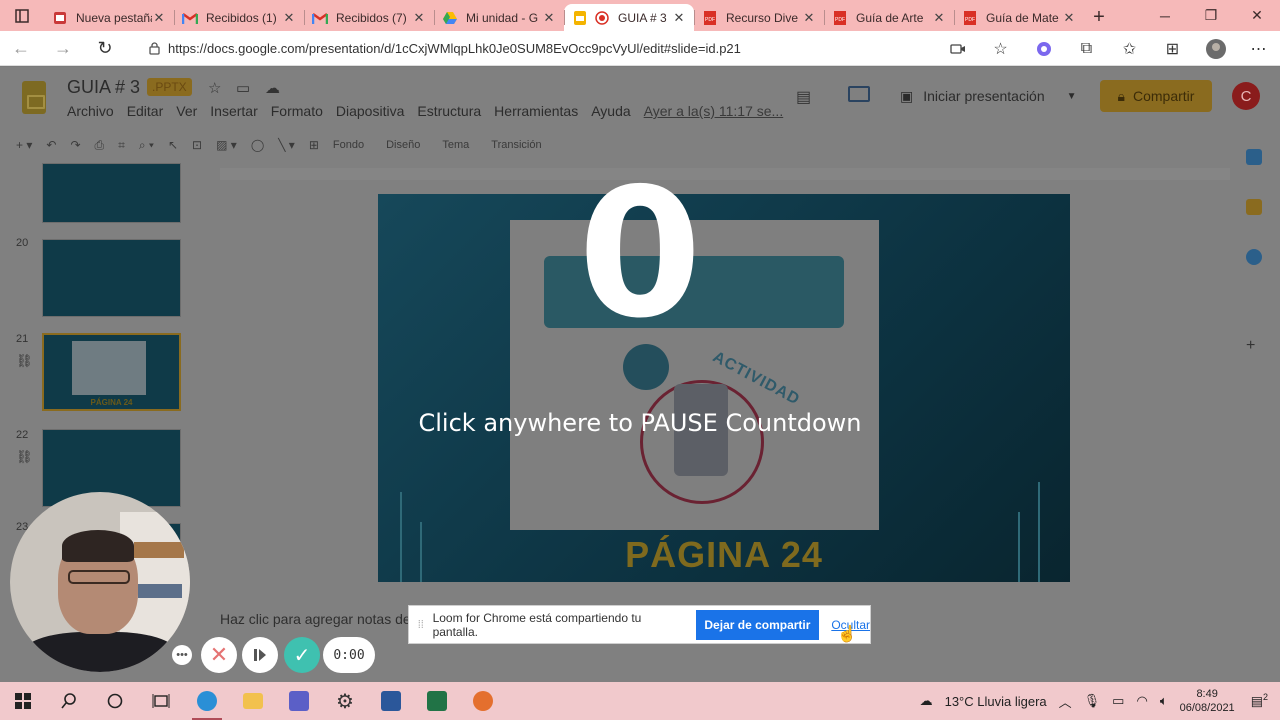 This screenshot has height=720, width=1280. I want to click on forward-icon: →, so click(63, 48).